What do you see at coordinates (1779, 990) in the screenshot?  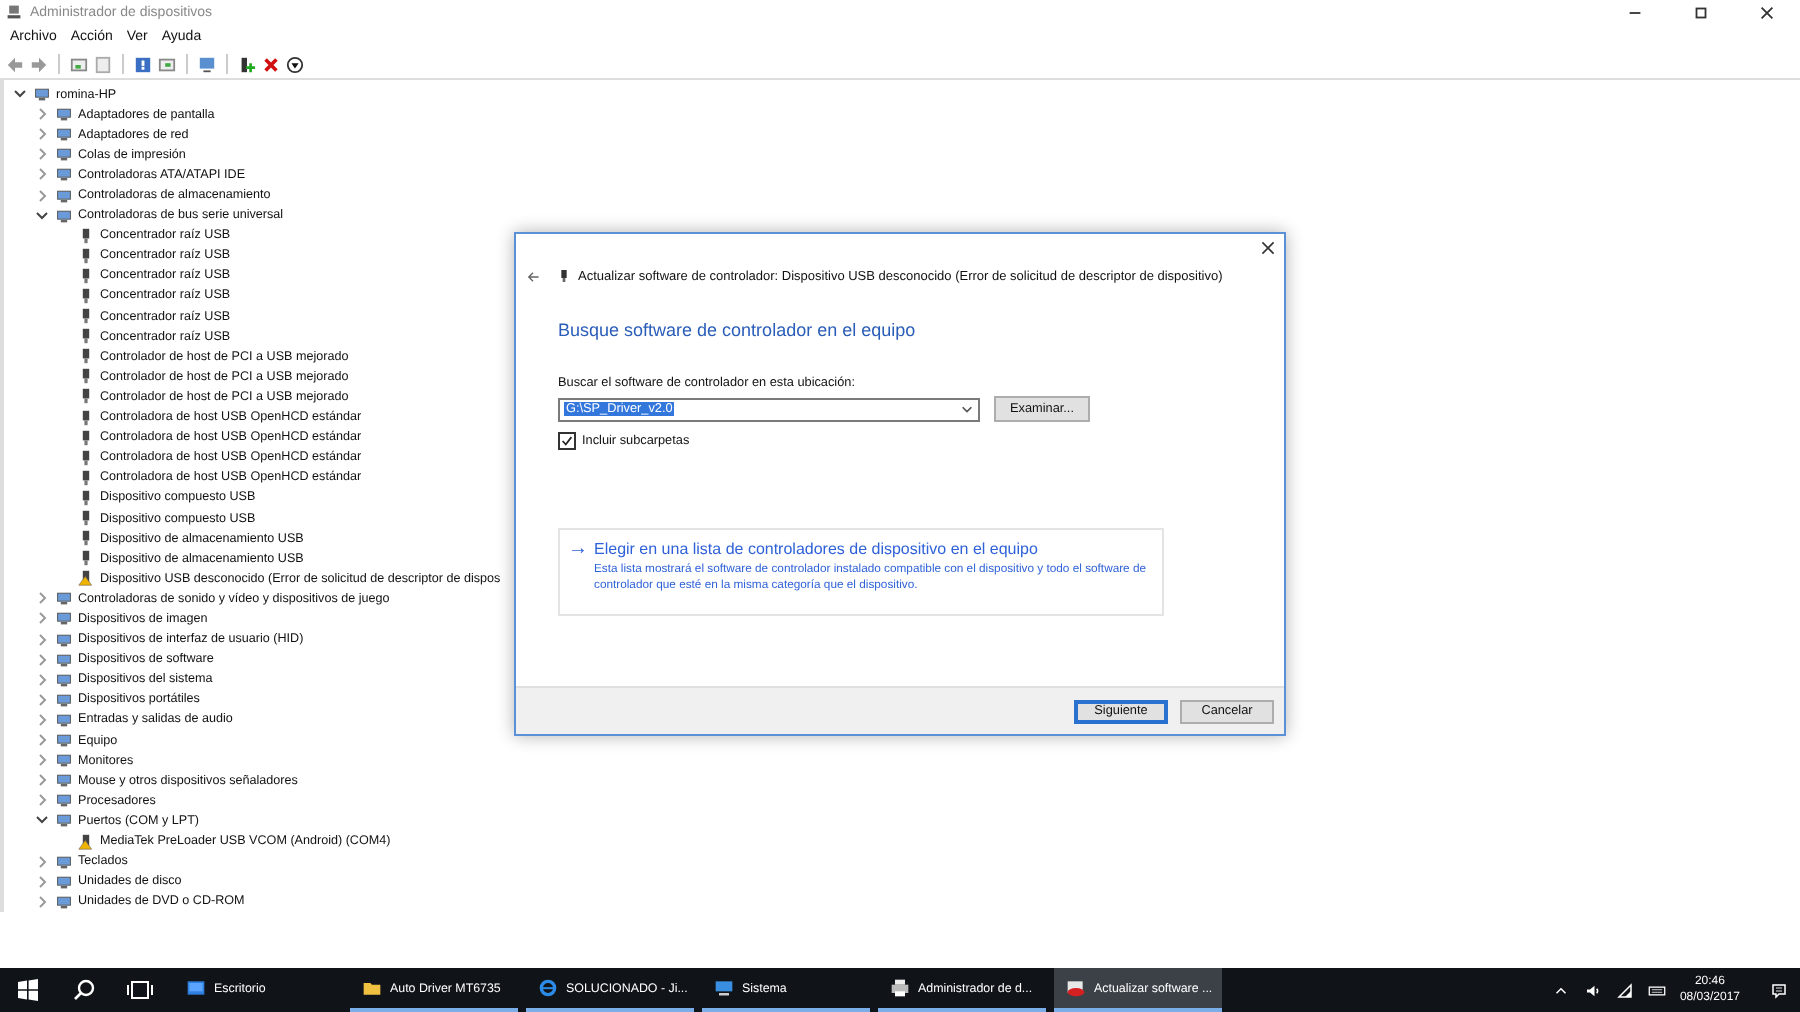 I see `notification-icon` at bounding box center [1779, 990].